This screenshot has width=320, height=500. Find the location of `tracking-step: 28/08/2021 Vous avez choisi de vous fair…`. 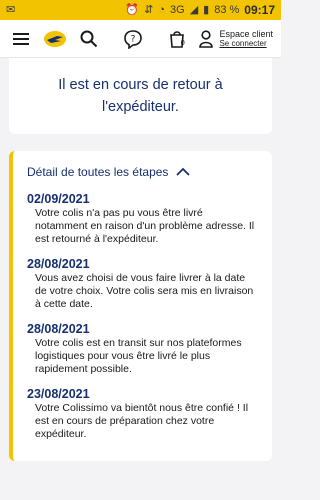

tracking-step: 28/08/2021 Vous avez choisi de vous fair… is located at coordinates (142, 284).